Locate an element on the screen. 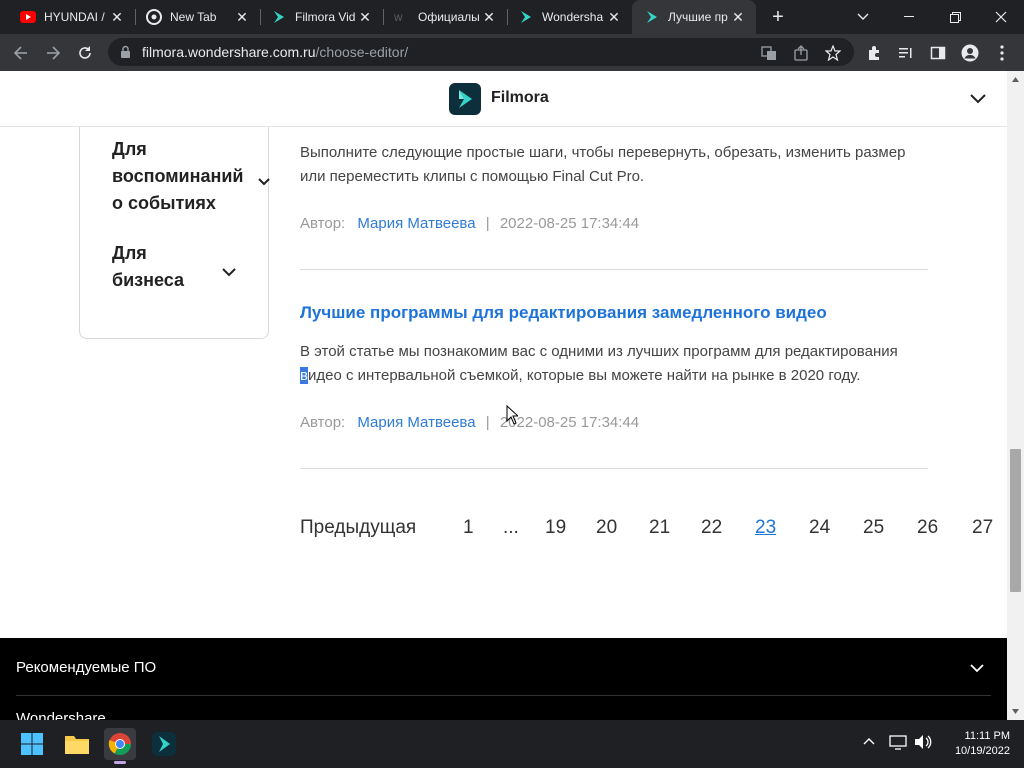  file-explorer-icon is located at coordinates (77, 744).